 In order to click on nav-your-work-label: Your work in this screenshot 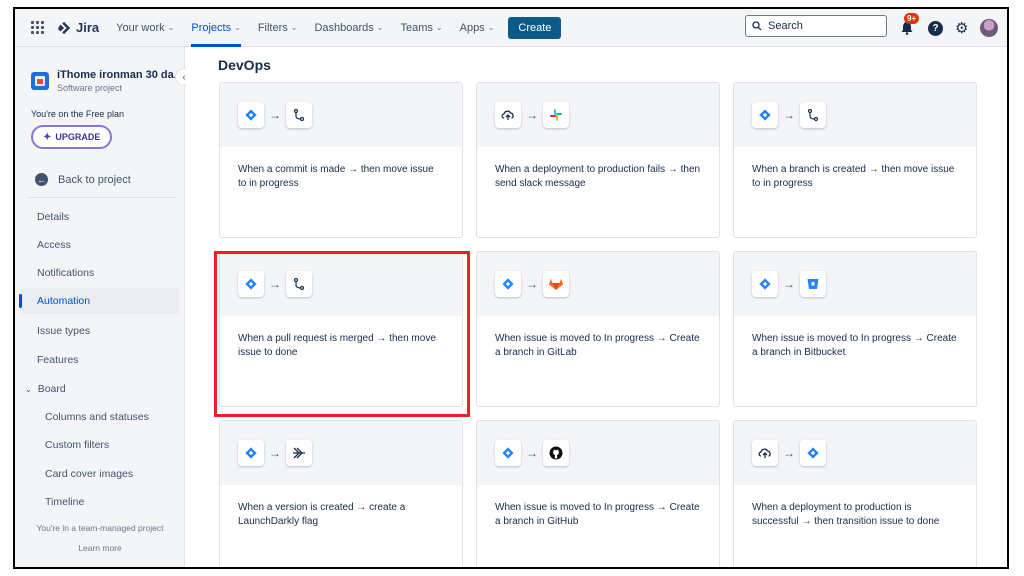, I will do `click(140, 27)`.